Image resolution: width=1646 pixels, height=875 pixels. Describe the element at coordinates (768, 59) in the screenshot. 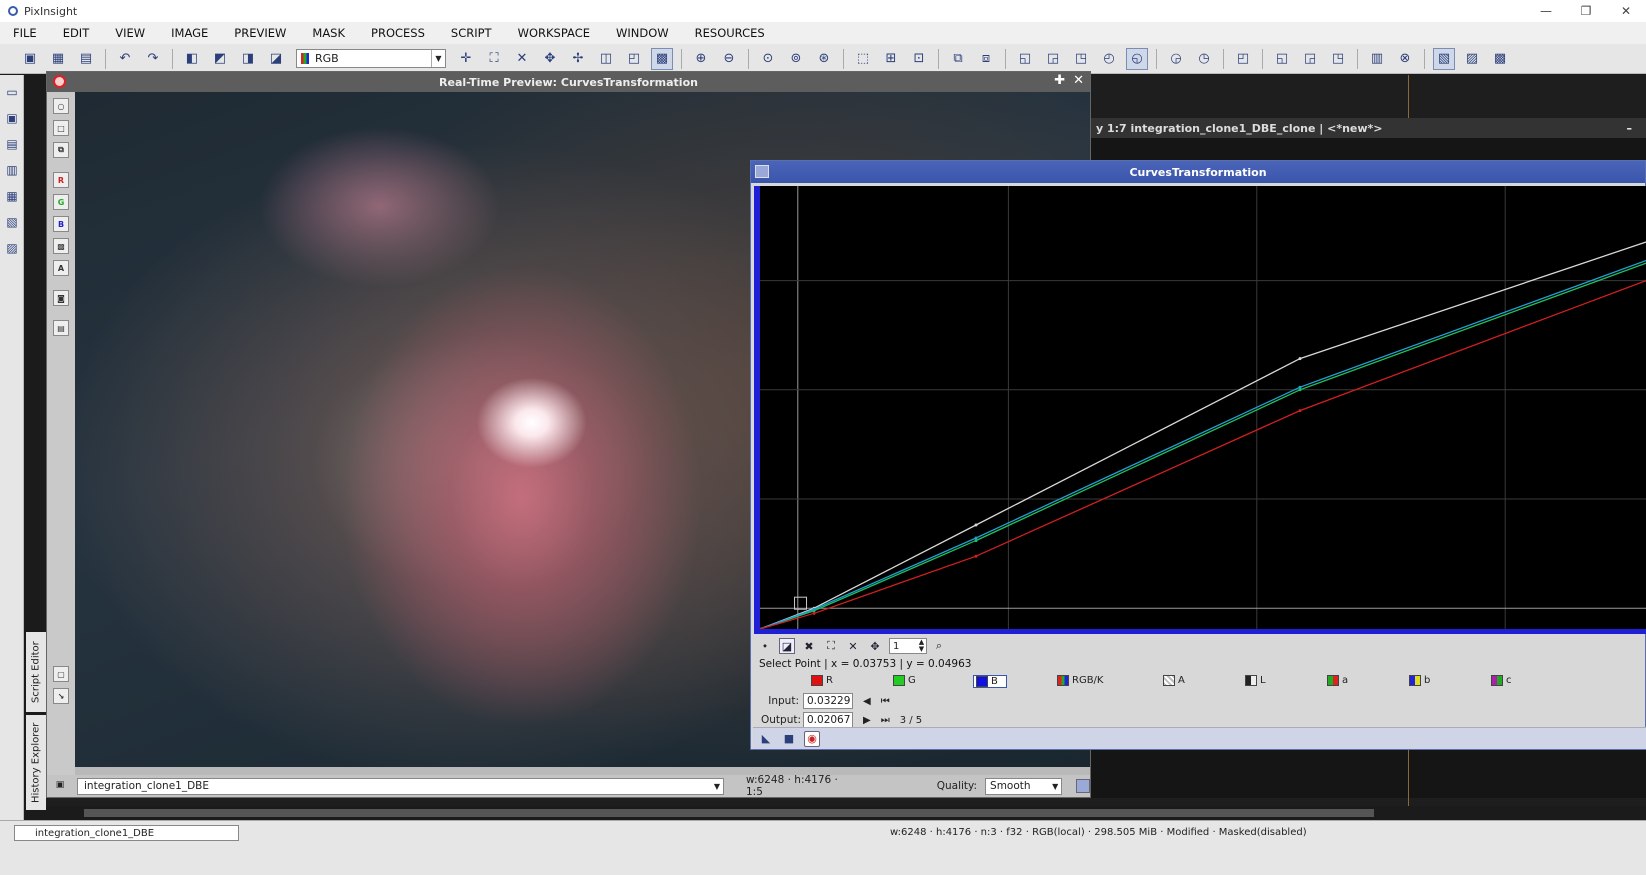

I see `zoom-1-icon: ⊙` at that location.